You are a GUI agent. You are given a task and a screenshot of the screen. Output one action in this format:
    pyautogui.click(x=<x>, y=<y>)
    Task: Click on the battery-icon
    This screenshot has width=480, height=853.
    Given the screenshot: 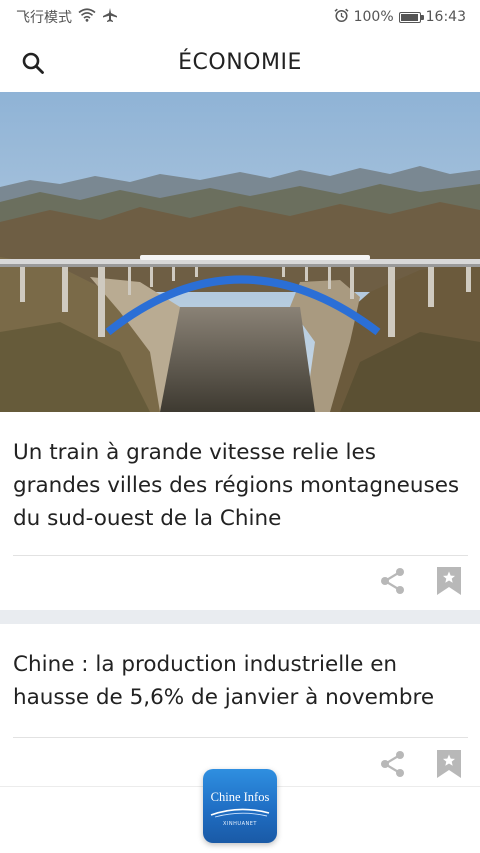 What is the action you would take?
    pyautogui.click(x=411, y=17)
    